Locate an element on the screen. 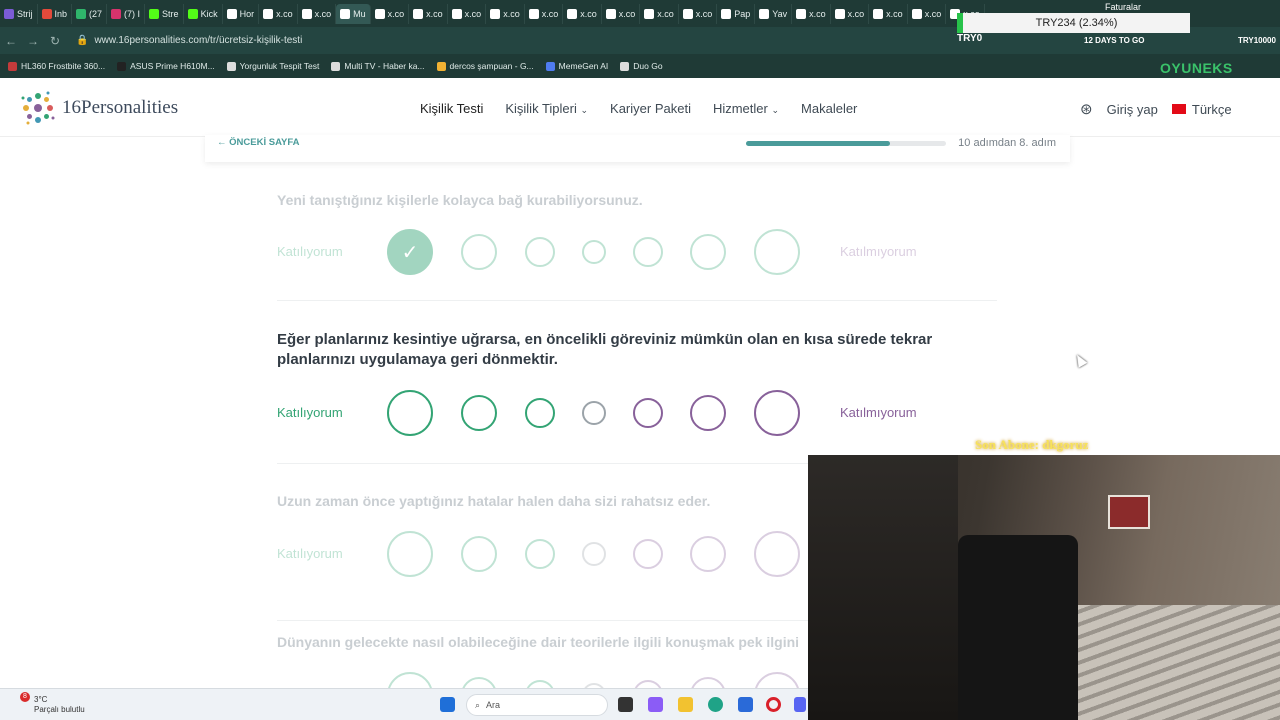 Image resolution: width=1280 pixels, height=720 pixels. disagree-label: Katılmıyorum is located at coordinates (878, 251).